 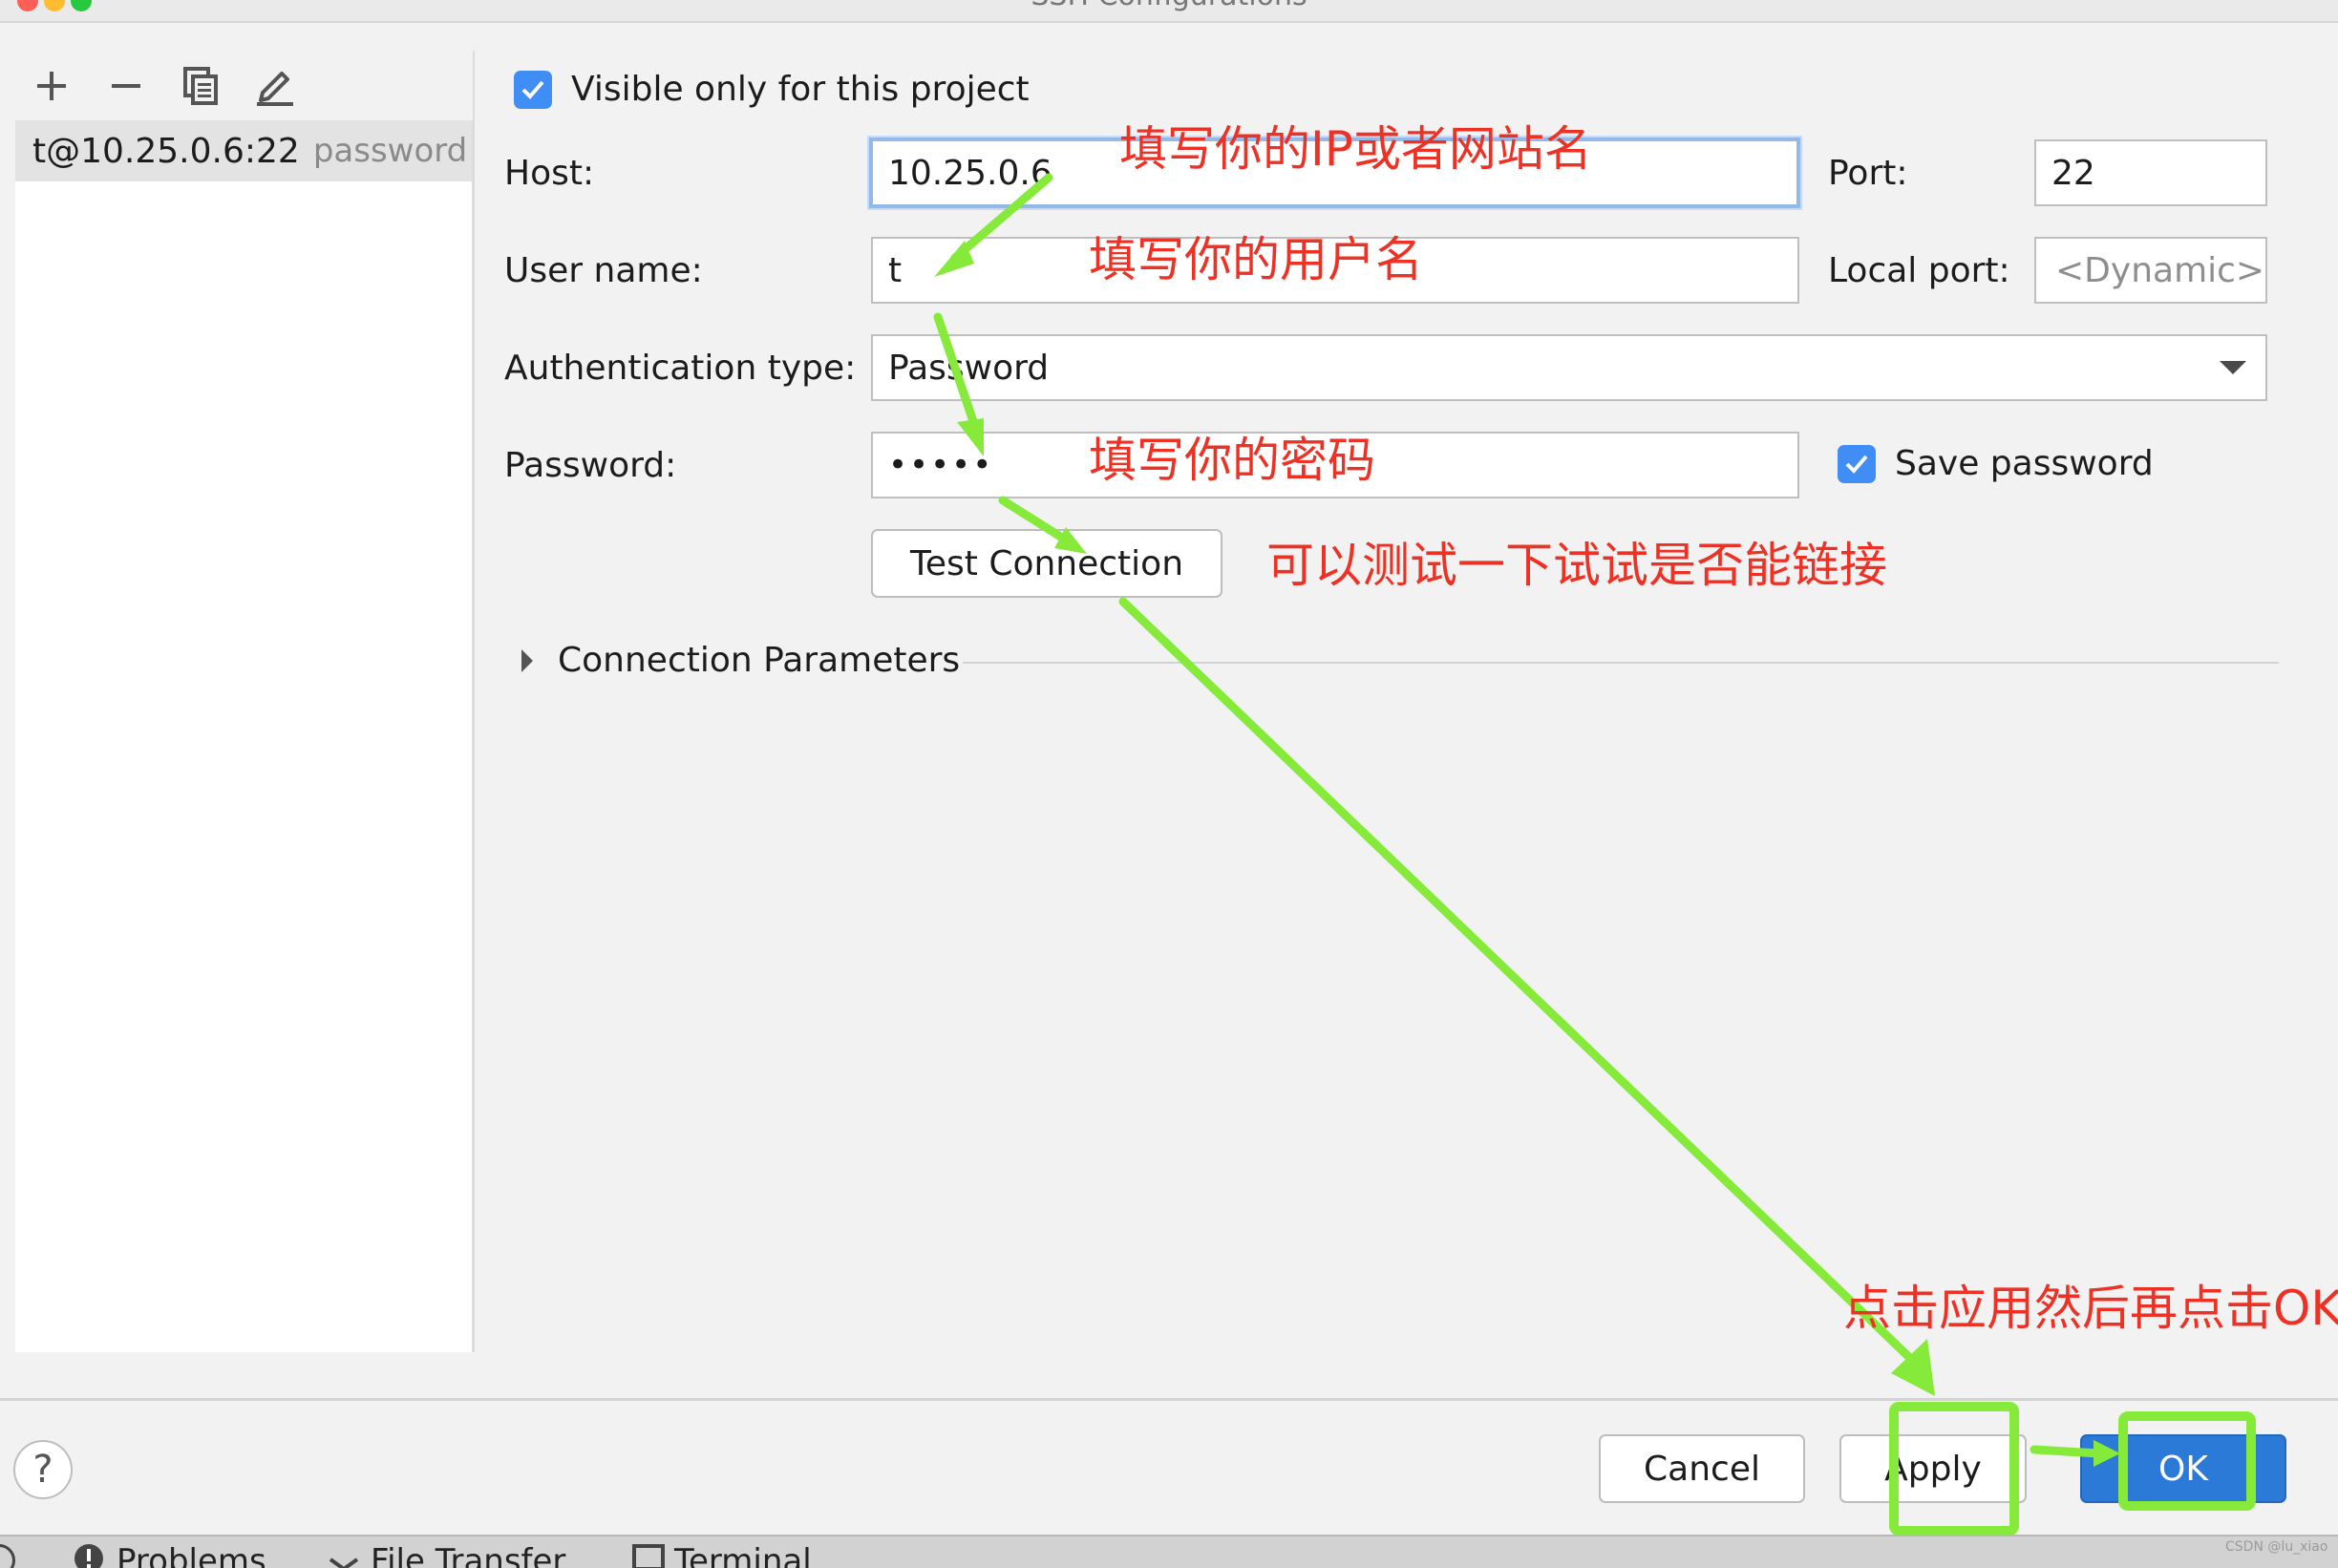 I want to click on file-transfer-icon, so click(x=344, y=1562).